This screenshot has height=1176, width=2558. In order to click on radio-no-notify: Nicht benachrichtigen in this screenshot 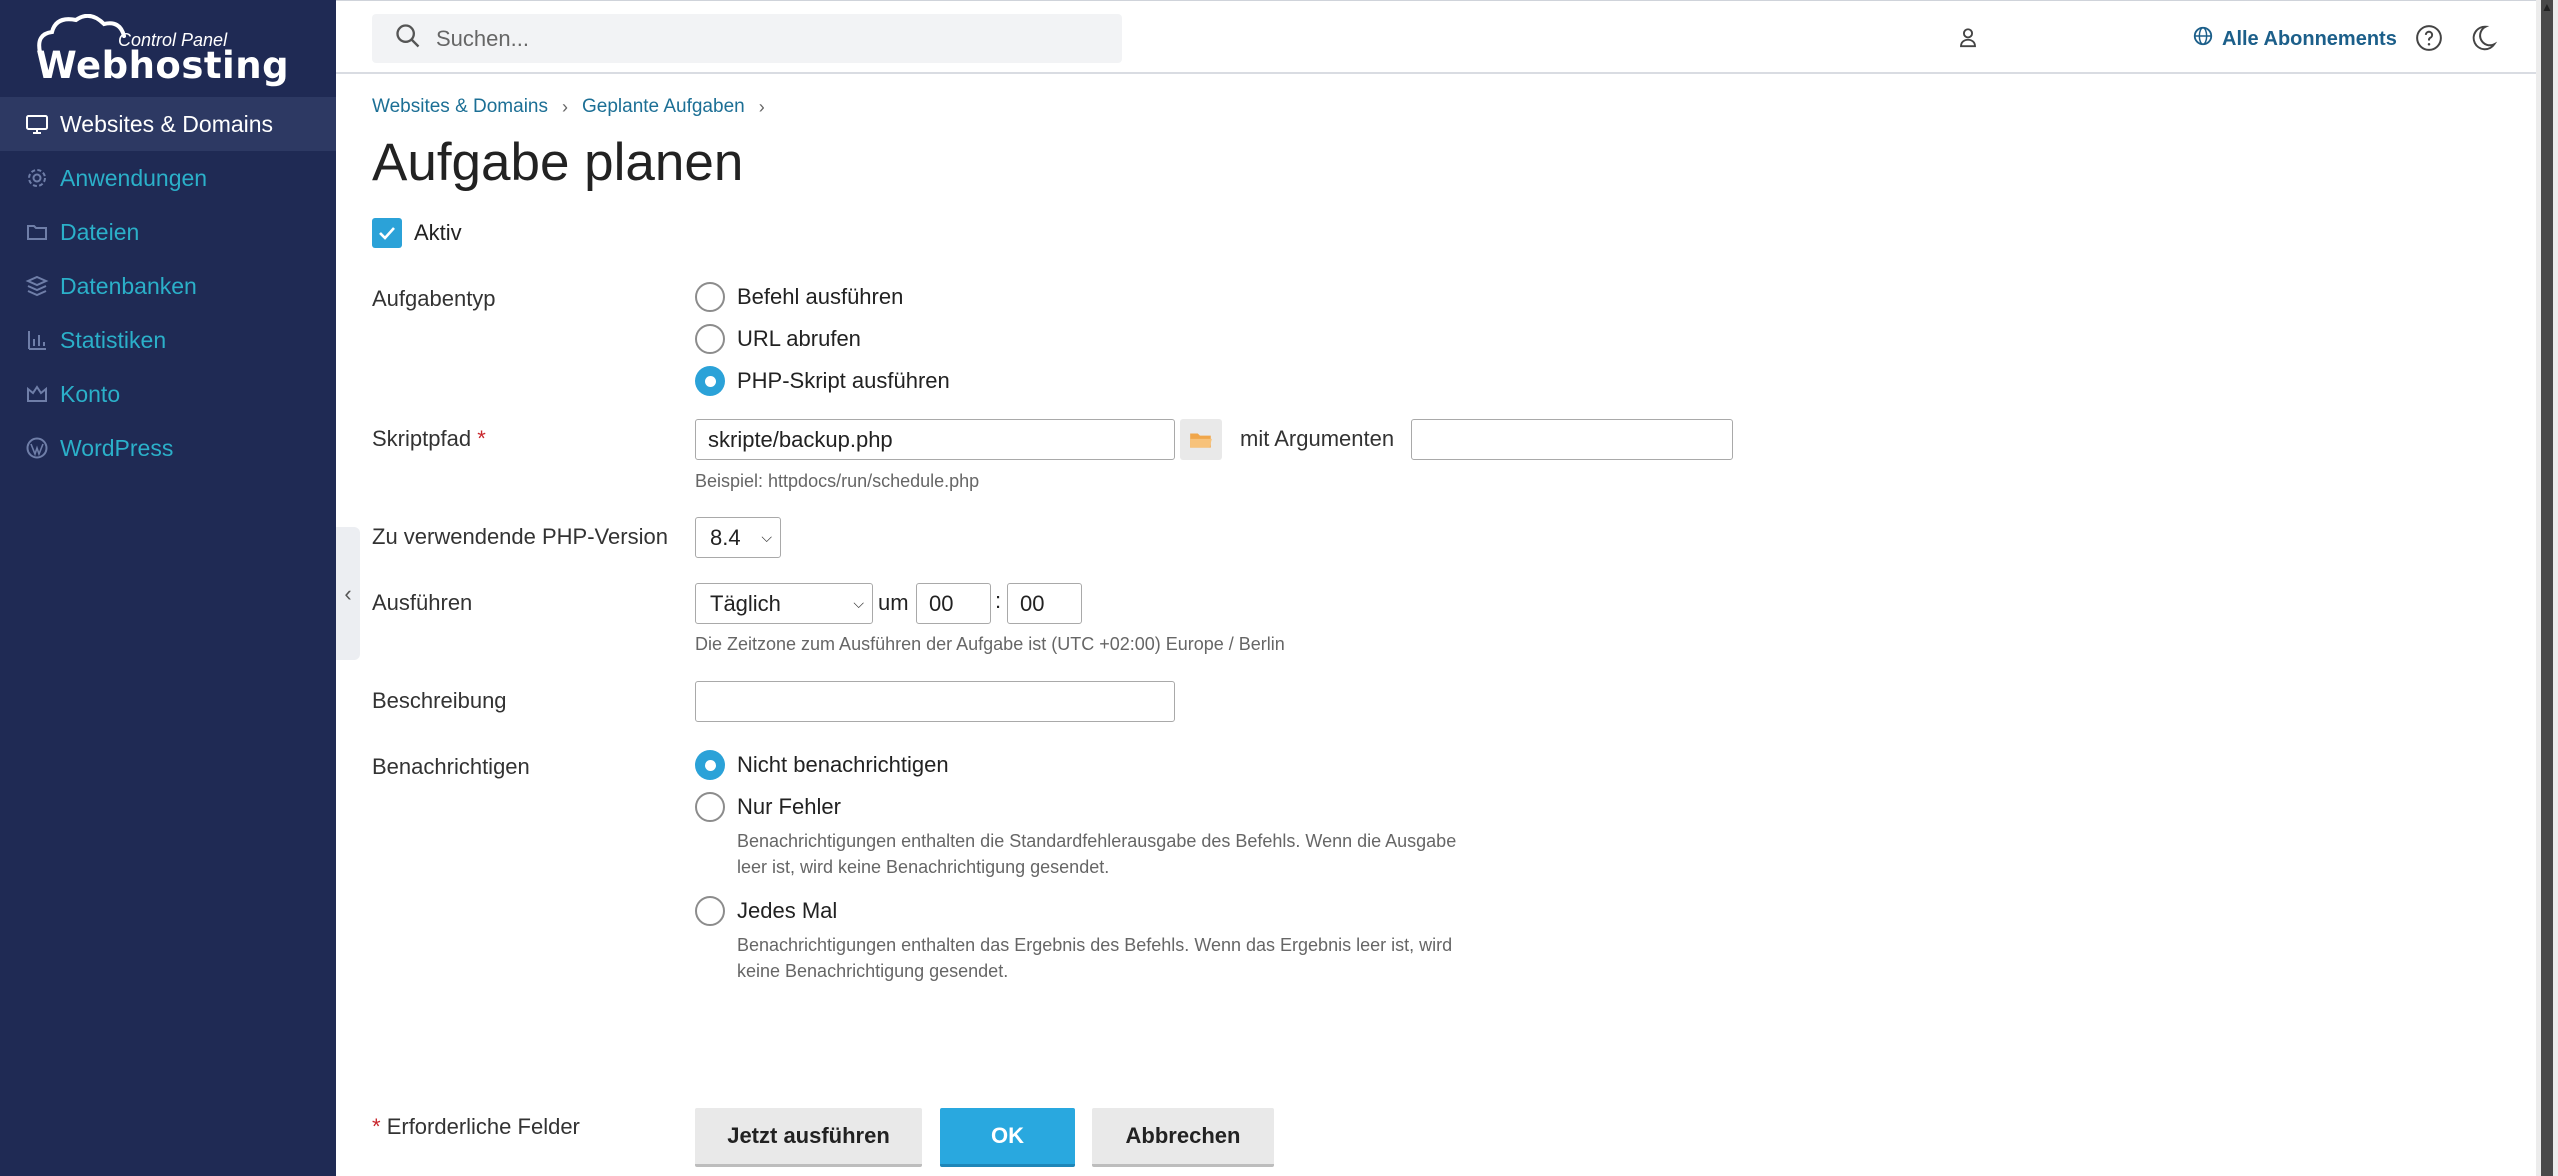, I will do `click(1096, 765)`.